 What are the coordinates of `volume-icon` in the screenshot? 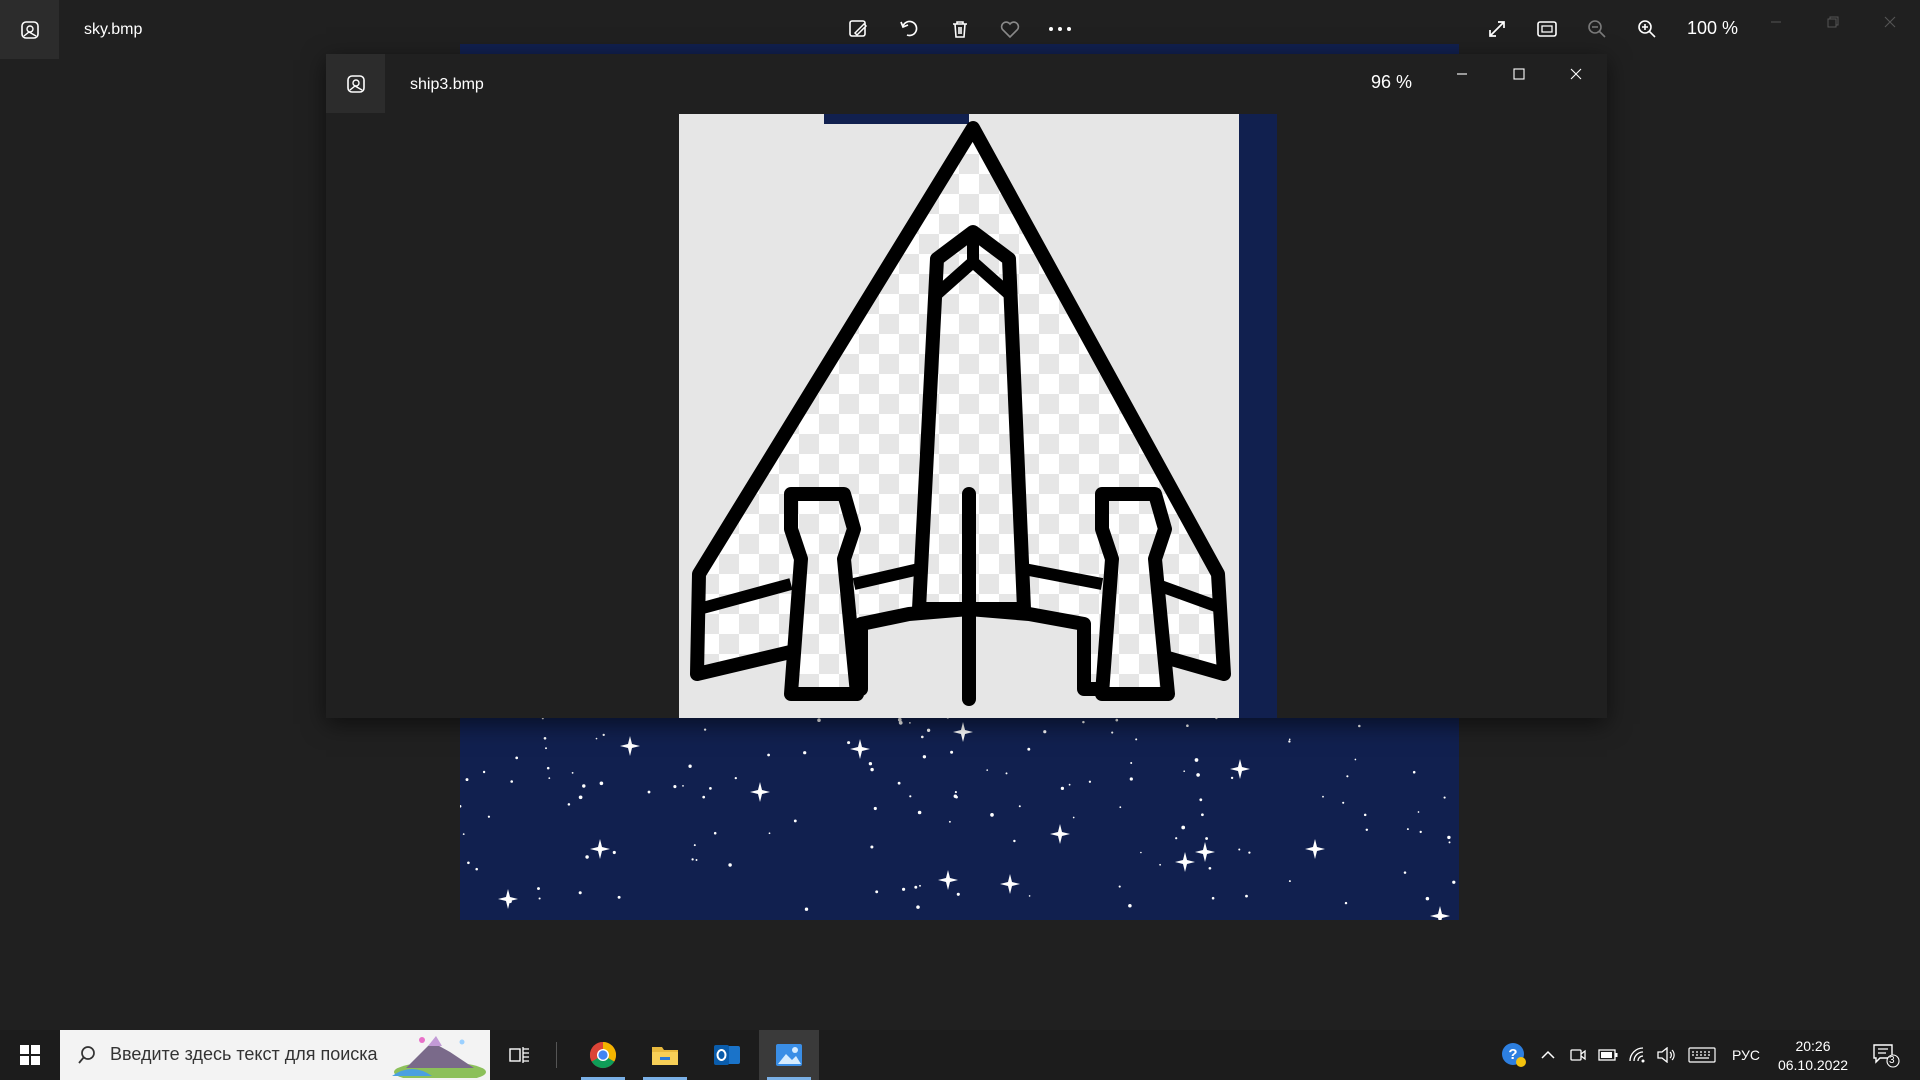 It's located at (1666, 1055).